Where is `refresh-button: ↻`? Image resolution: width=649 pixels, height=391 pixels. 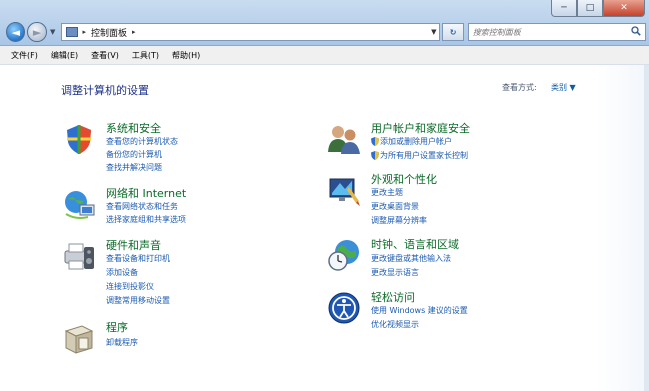
refresh-button: ↻ is located at coordinates (453, 32).